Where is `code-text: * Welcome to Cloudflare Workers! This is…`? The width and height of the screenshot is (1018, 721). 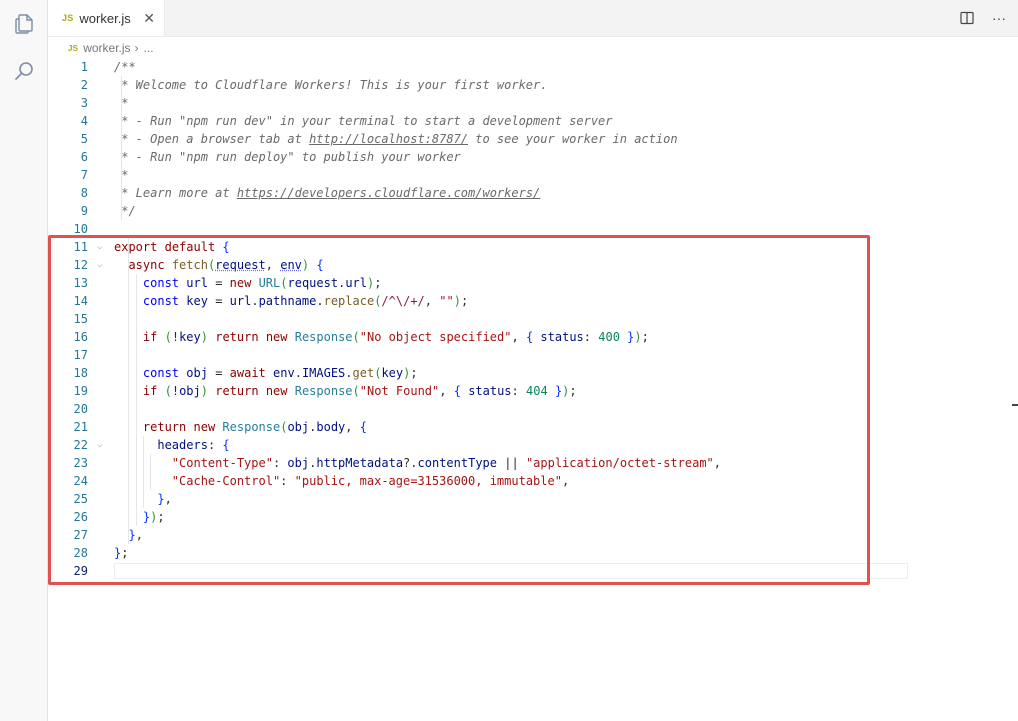 code-text: * Welcome to Cloudflare Workers! This is… is located at coordinates (331, 85).